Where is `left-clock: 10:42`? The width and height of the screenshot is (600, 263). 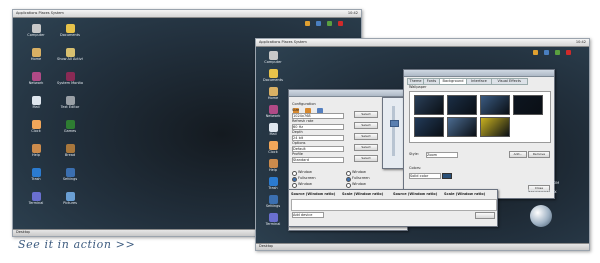 left-clock: 10:42 is located at coordinates (353, 13).